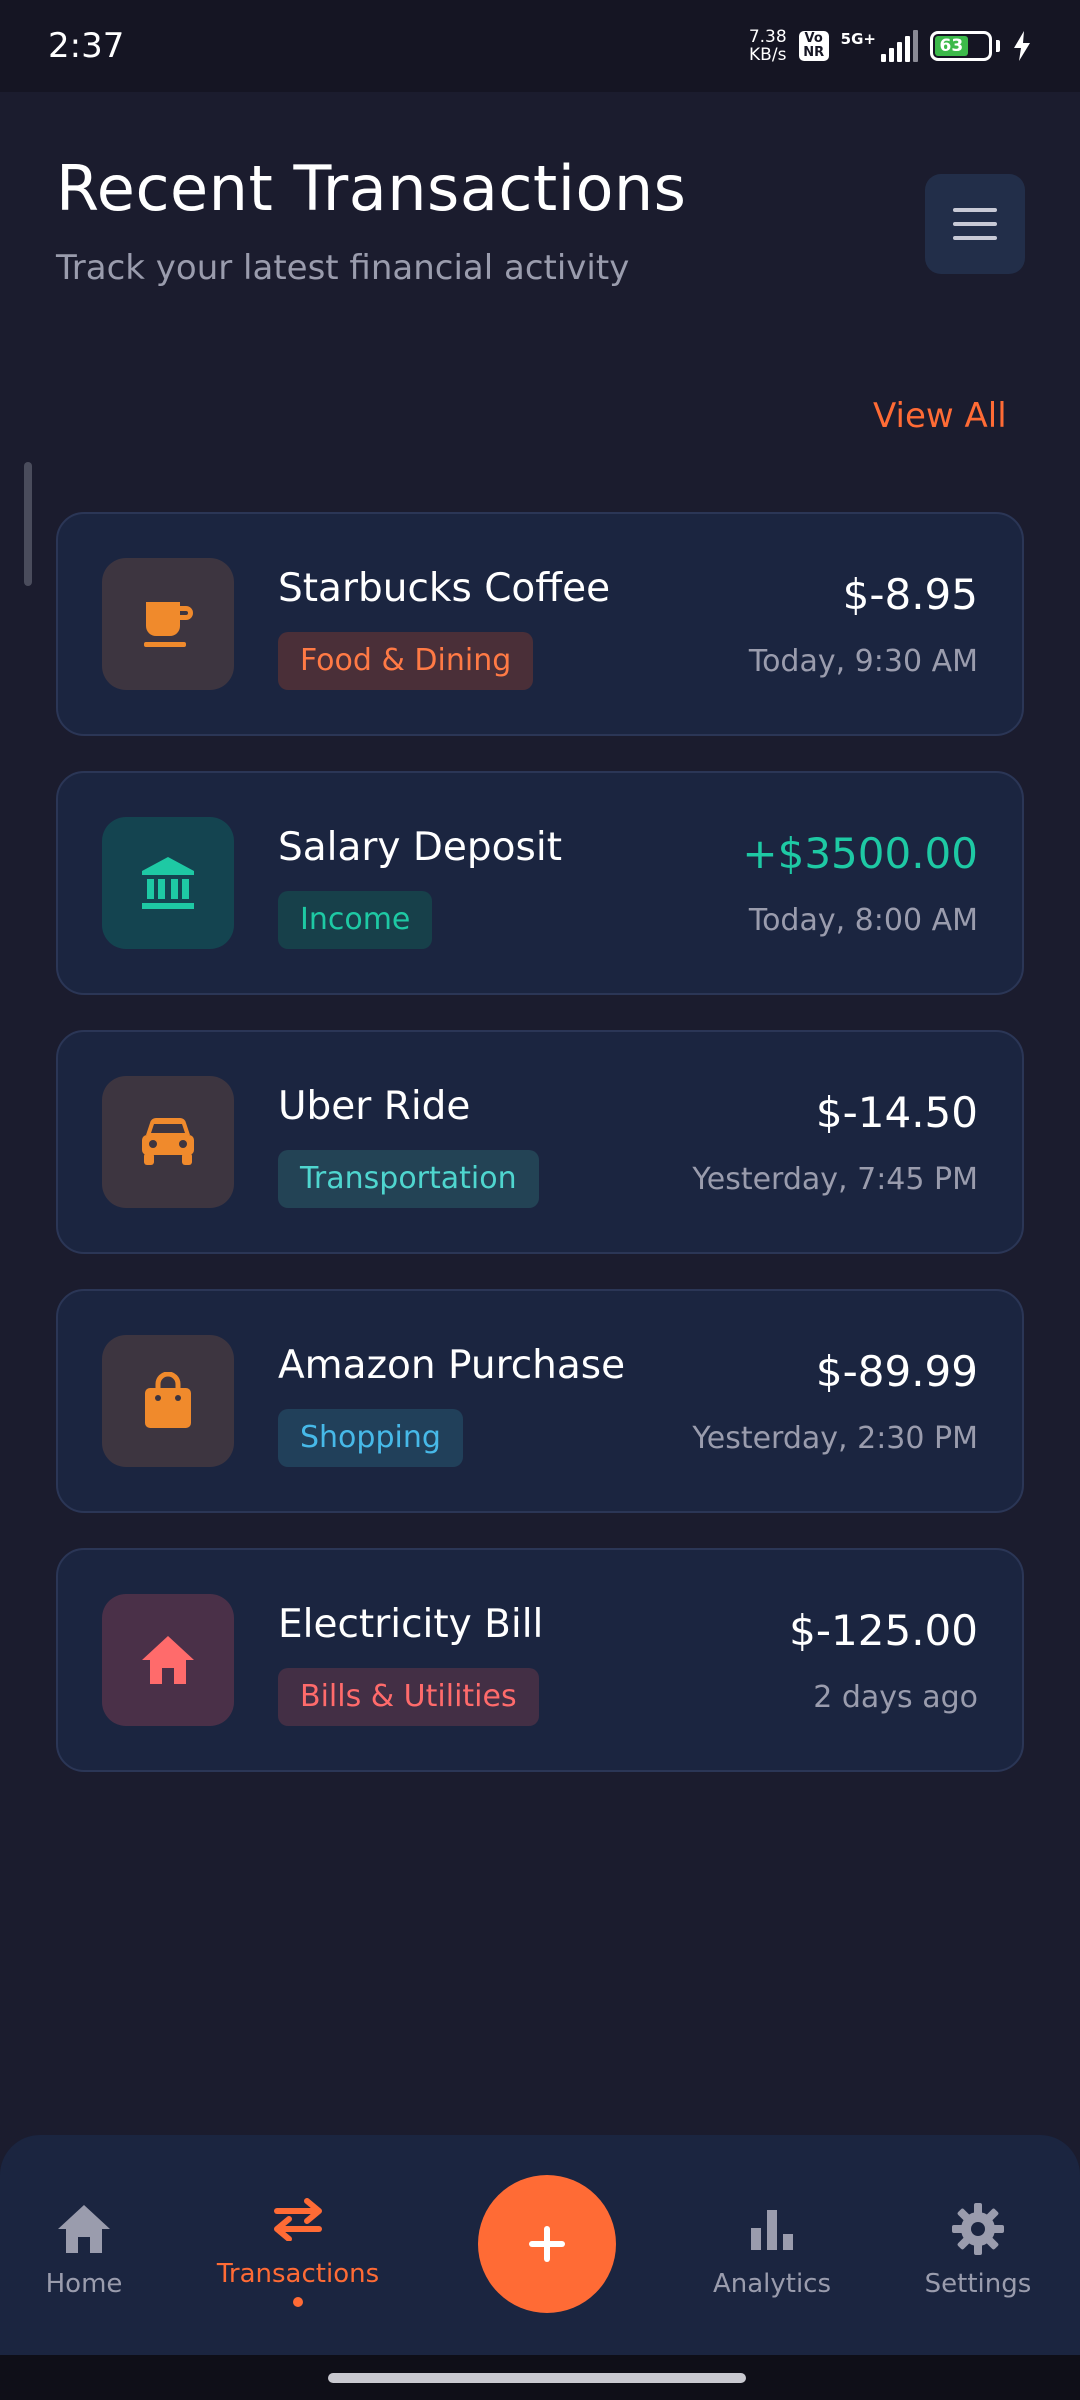  I want to click on transaction-name: Amazon Purchase, so click(452, 1365).